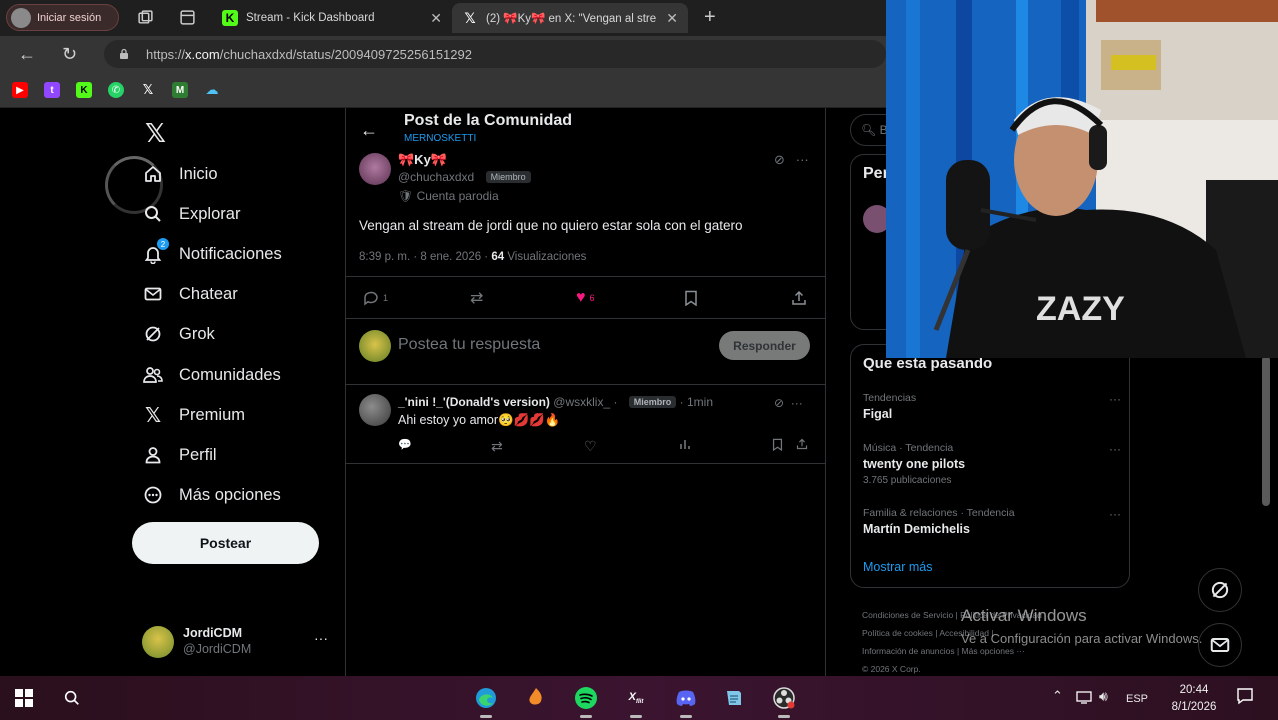 This screenshot has height=720, width=1278. I want to click on bookmark-action, so click(691, 298).